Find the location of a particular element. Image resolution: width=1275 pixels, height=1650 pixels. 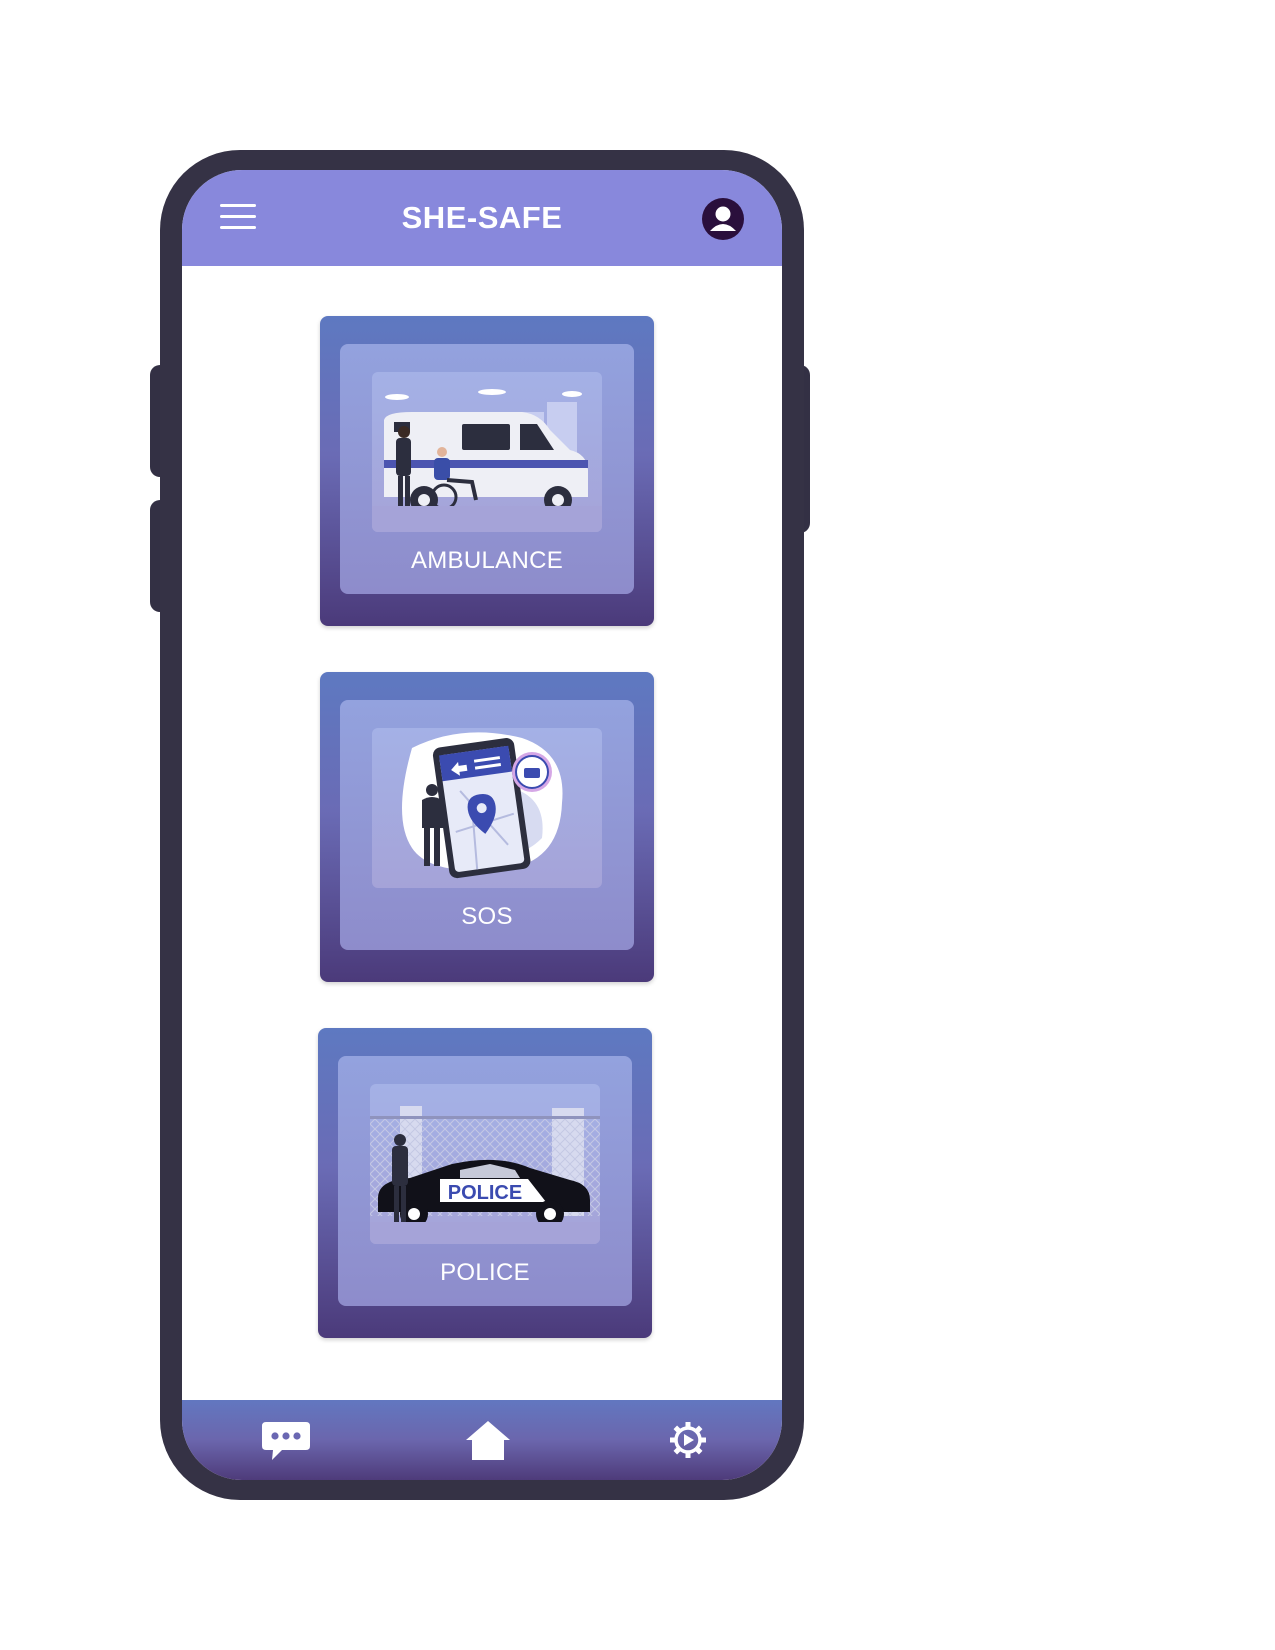

police-card-inner: POLICE POLICE is located at coordinates (485, 1181).